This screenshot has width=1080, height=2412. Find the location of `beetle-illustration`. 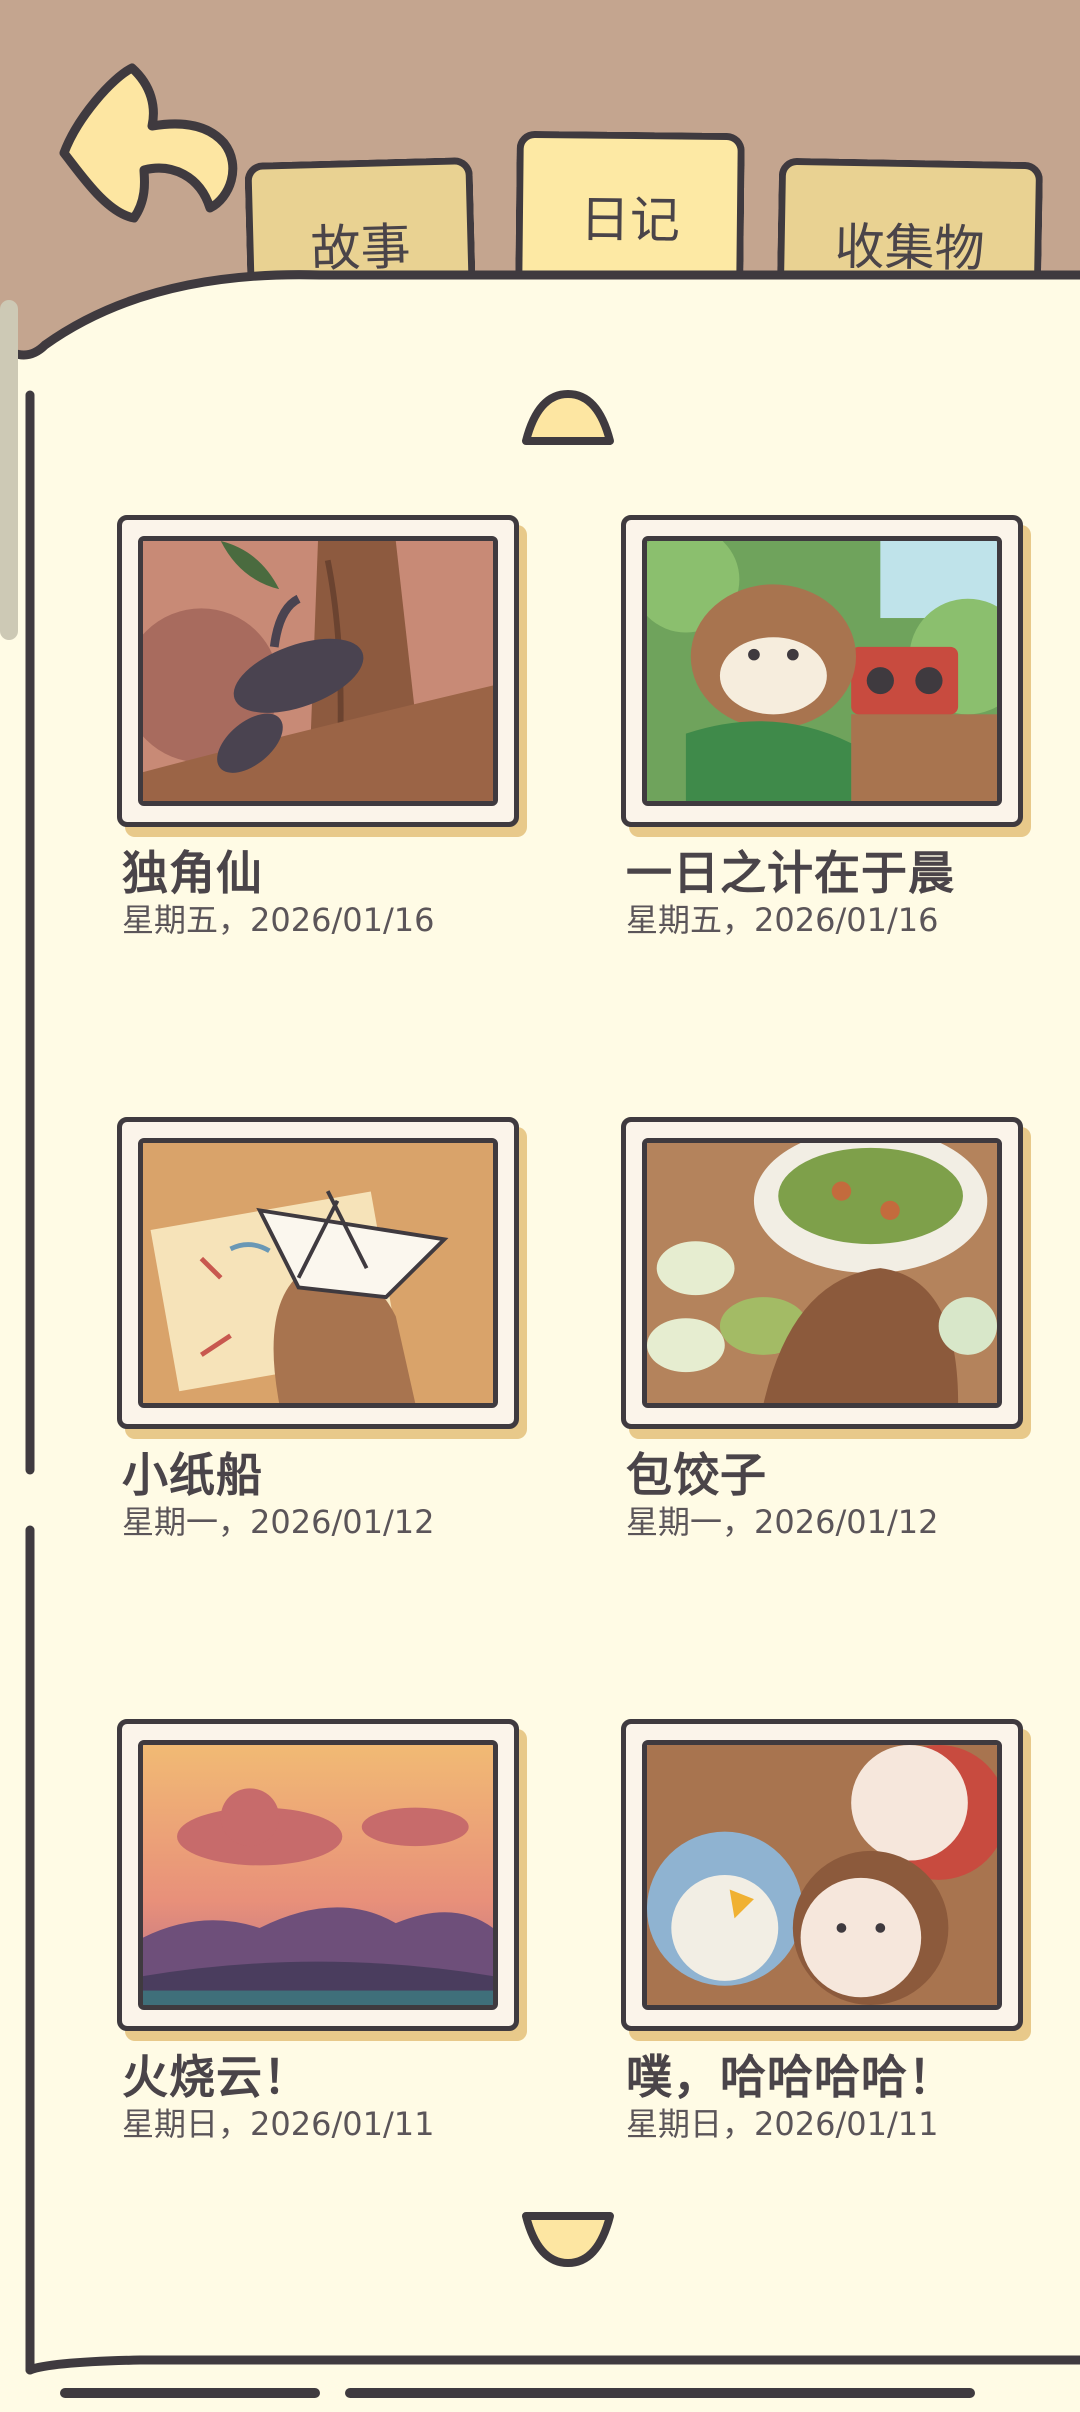

beetle-illustration is located at coordinates (318, 671).